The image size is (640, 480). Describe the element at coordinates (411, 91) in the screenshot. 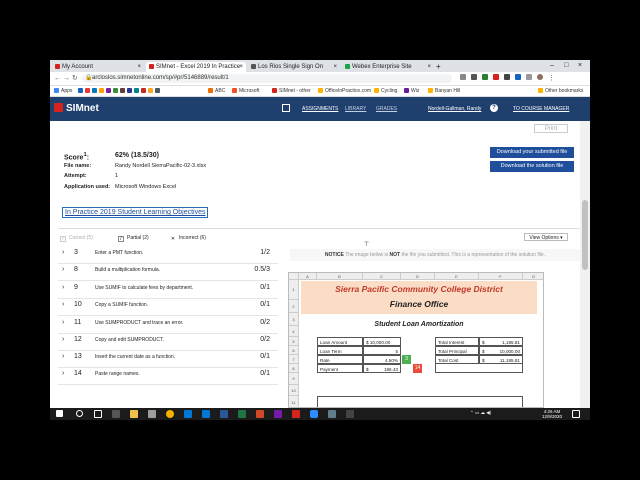

I see `bookmark-wiz: Wiz` at that location.